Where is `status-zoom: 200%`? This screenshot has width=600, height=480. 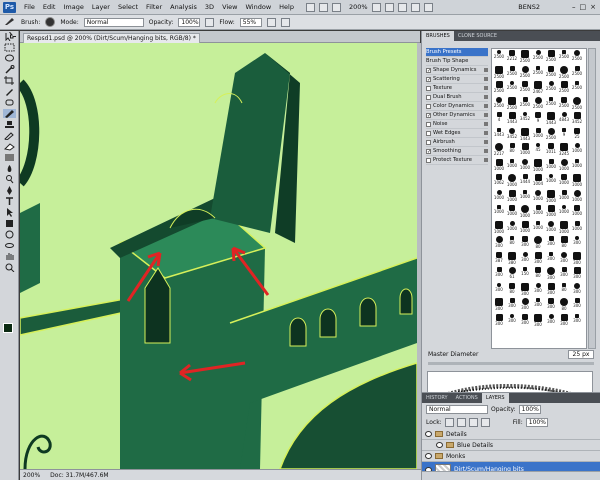 status-zoom: 200% is located at coordinates (31, 475).